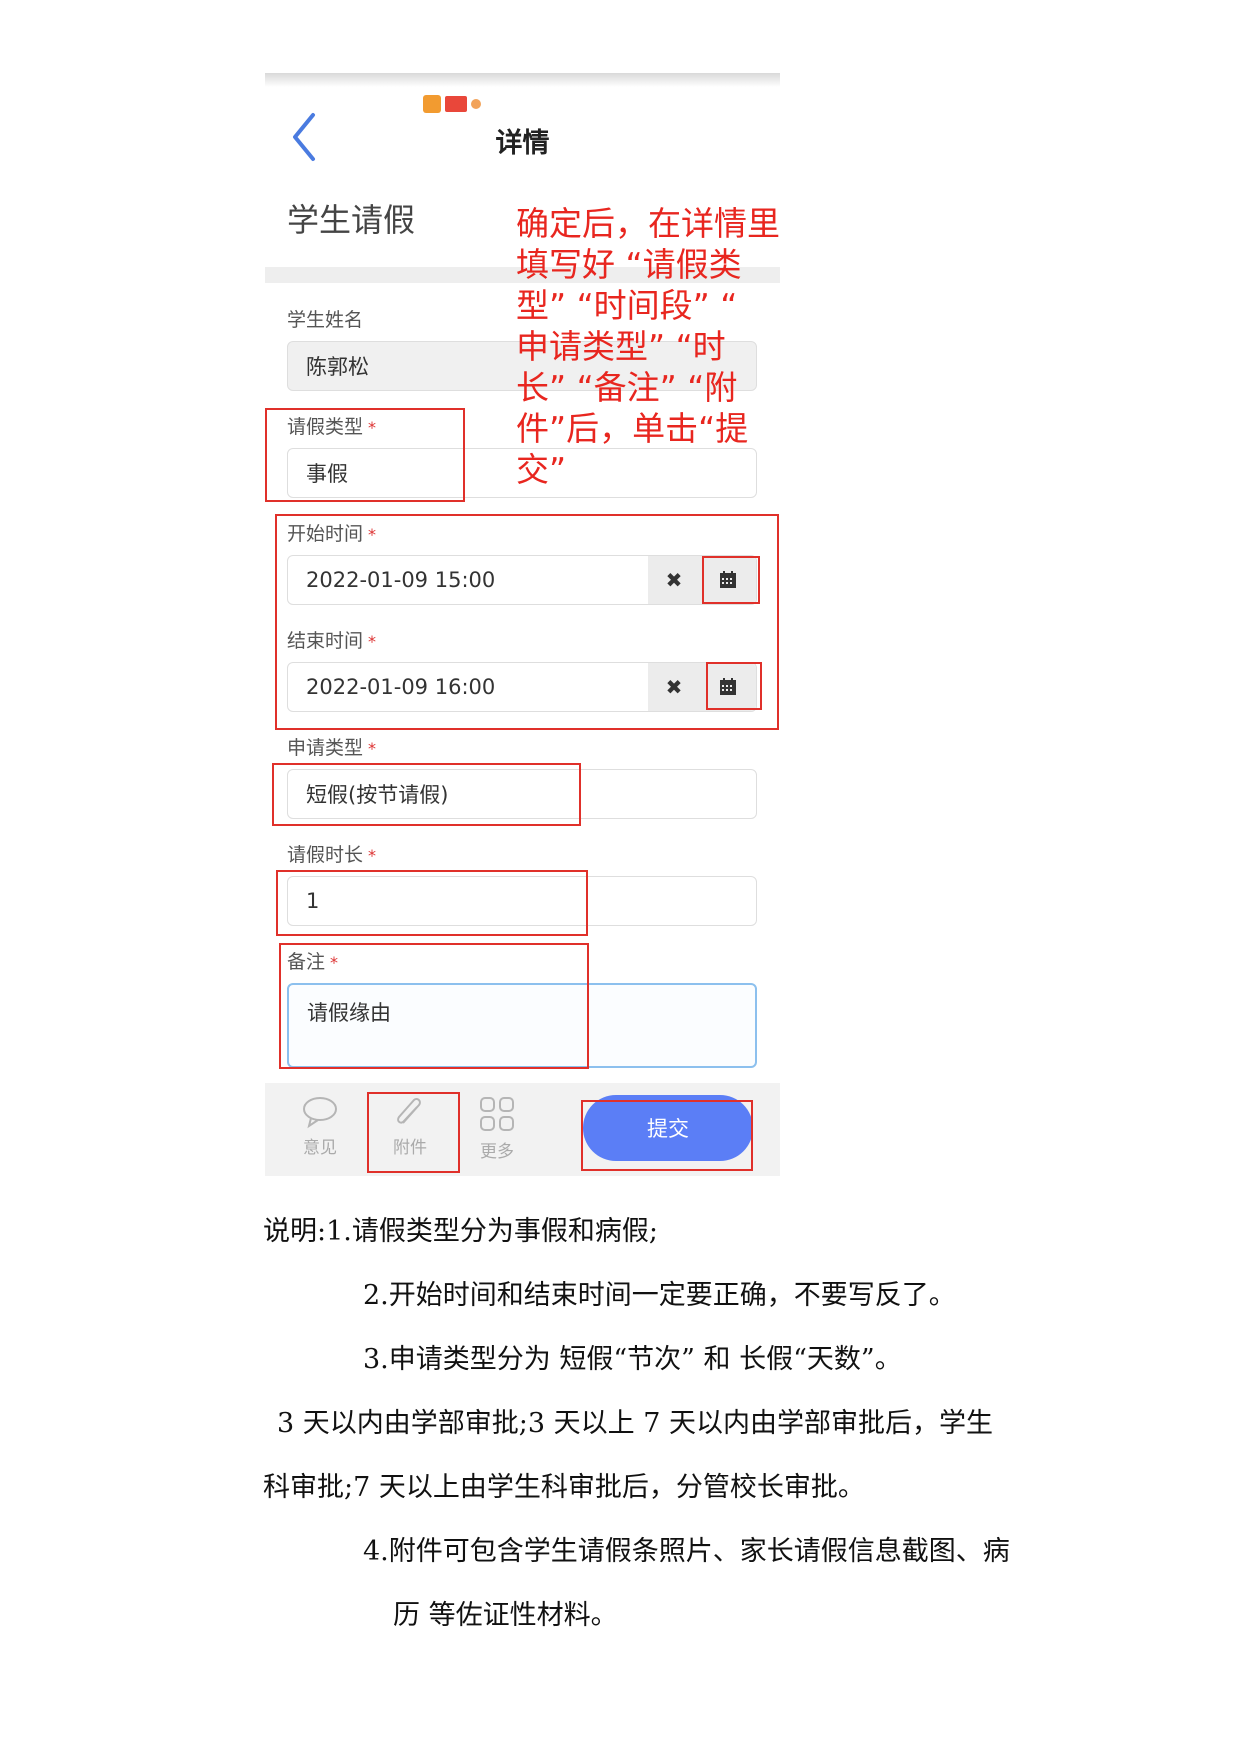  I want to click on form-title: 学生请假, so click(351, 220).